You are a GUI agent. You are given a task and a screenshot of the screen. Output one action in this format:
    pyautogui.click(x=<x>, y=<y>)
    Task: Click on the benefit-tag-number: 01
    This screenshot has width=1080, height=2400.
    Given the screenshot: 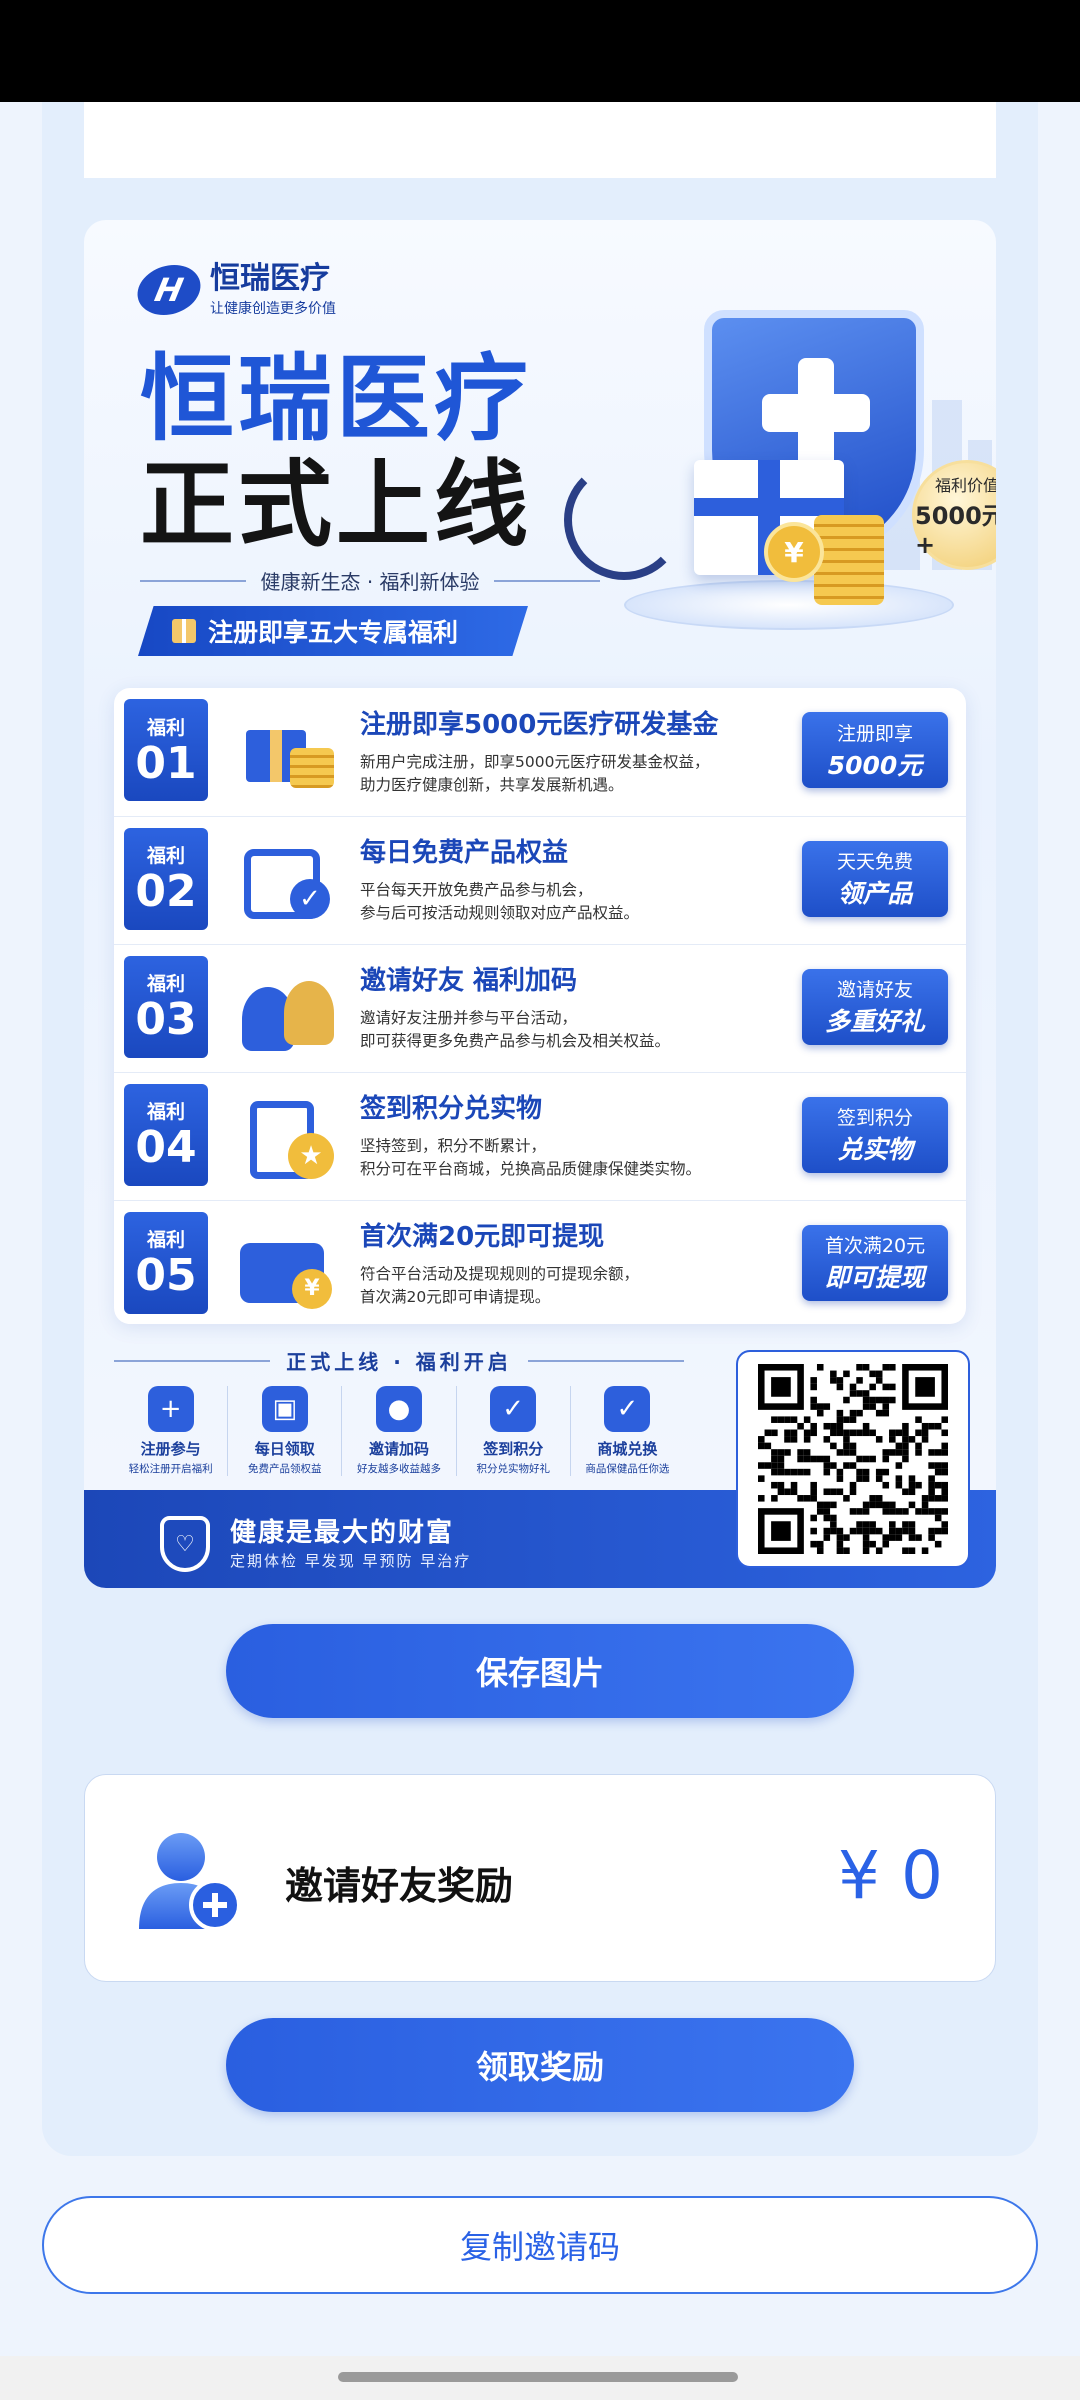 What is the action you would take?
    pyautogui.click(x=166, y=763)
    